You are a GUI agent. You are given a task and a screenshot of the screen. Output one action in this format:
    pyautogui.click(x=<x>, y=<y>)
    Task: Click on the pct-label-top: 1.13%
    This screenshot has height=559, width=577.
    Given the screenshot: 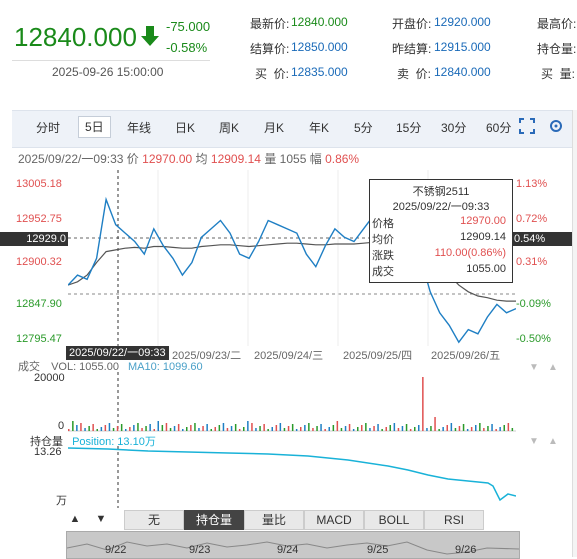 What is the action you would take?
    pyautogui.click(x=532, y=184)
    